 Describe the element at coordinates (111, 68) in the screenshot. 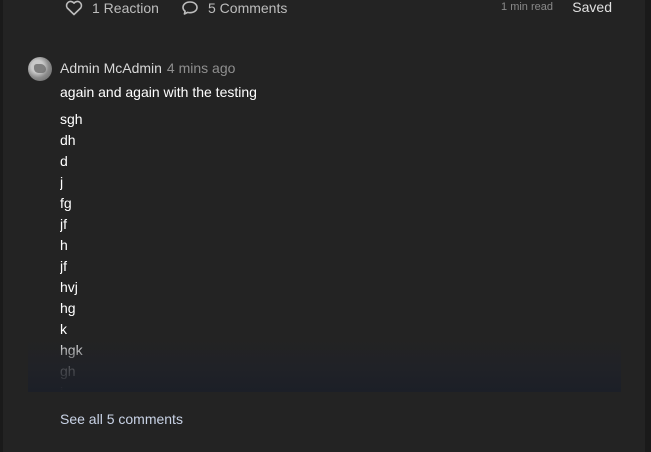

I see `comment-author: Admin McAdmin` at that location.